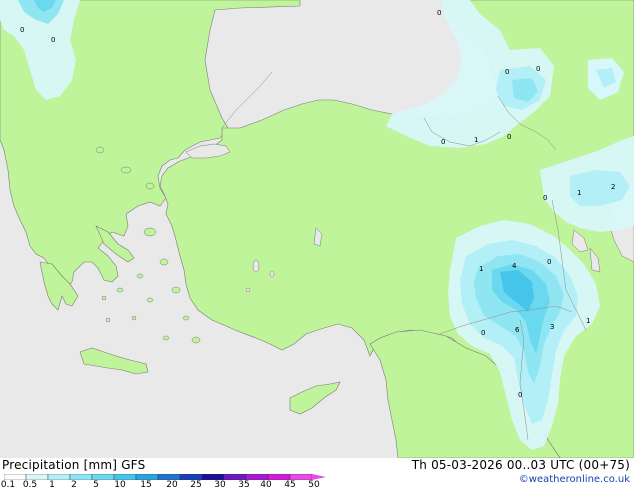  What do you see at coordinates (74, 485) in the screenshot?
I see `legend-label: 2` at bounding box center [74, 485].